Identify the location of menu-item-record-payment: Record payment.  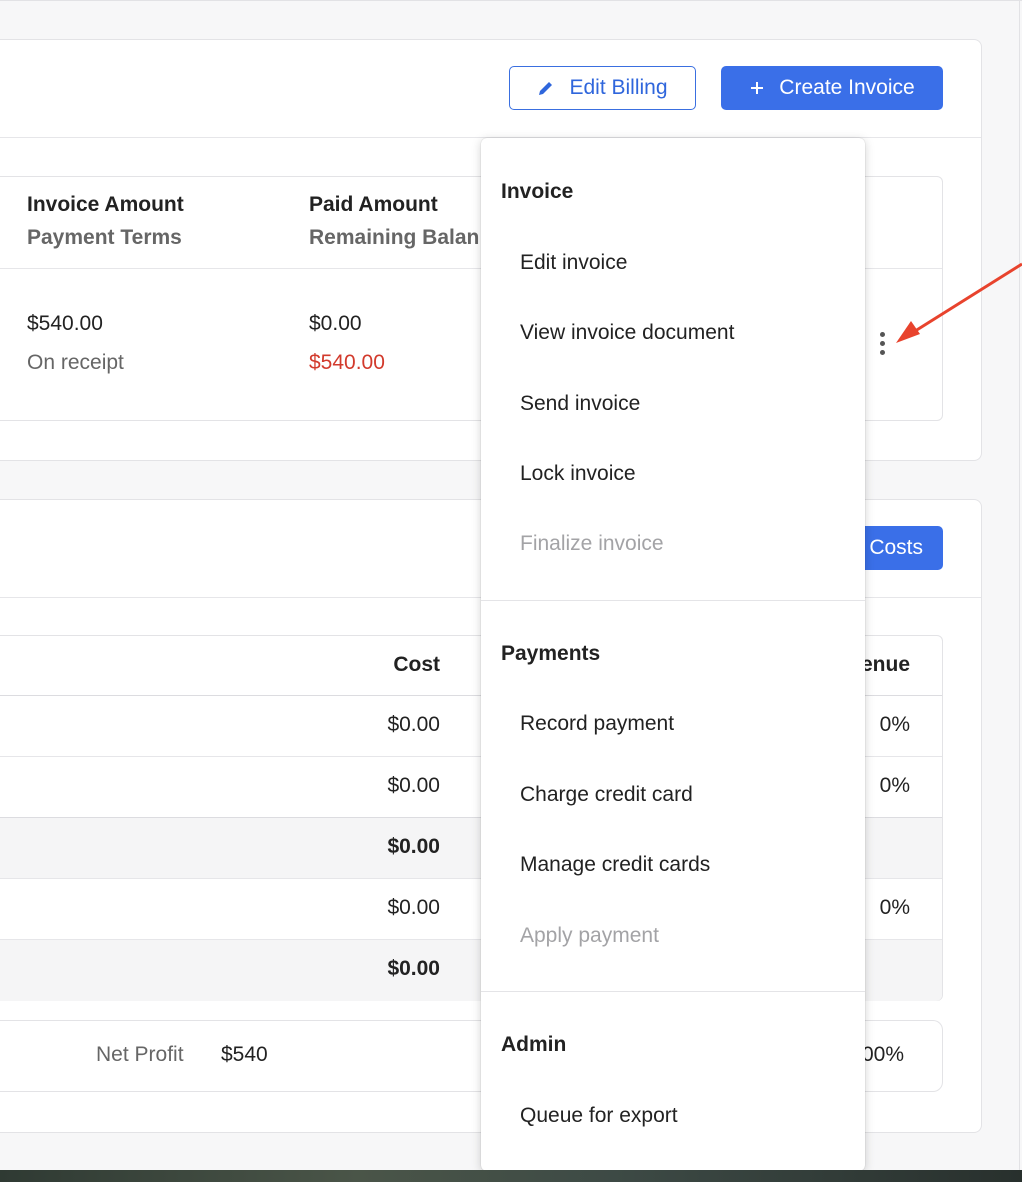
(597, 724).